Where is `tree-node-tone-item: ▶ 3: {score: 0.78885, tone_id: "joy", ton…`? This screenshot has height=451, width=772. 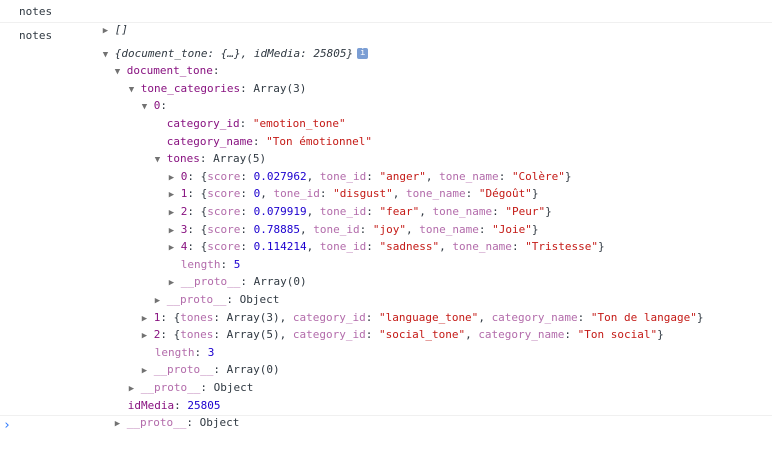
tree-node-tone-item: ▶ 3: {score: 0.78885, tone_id: "joy", ton… is located at coordinates (334, 219).